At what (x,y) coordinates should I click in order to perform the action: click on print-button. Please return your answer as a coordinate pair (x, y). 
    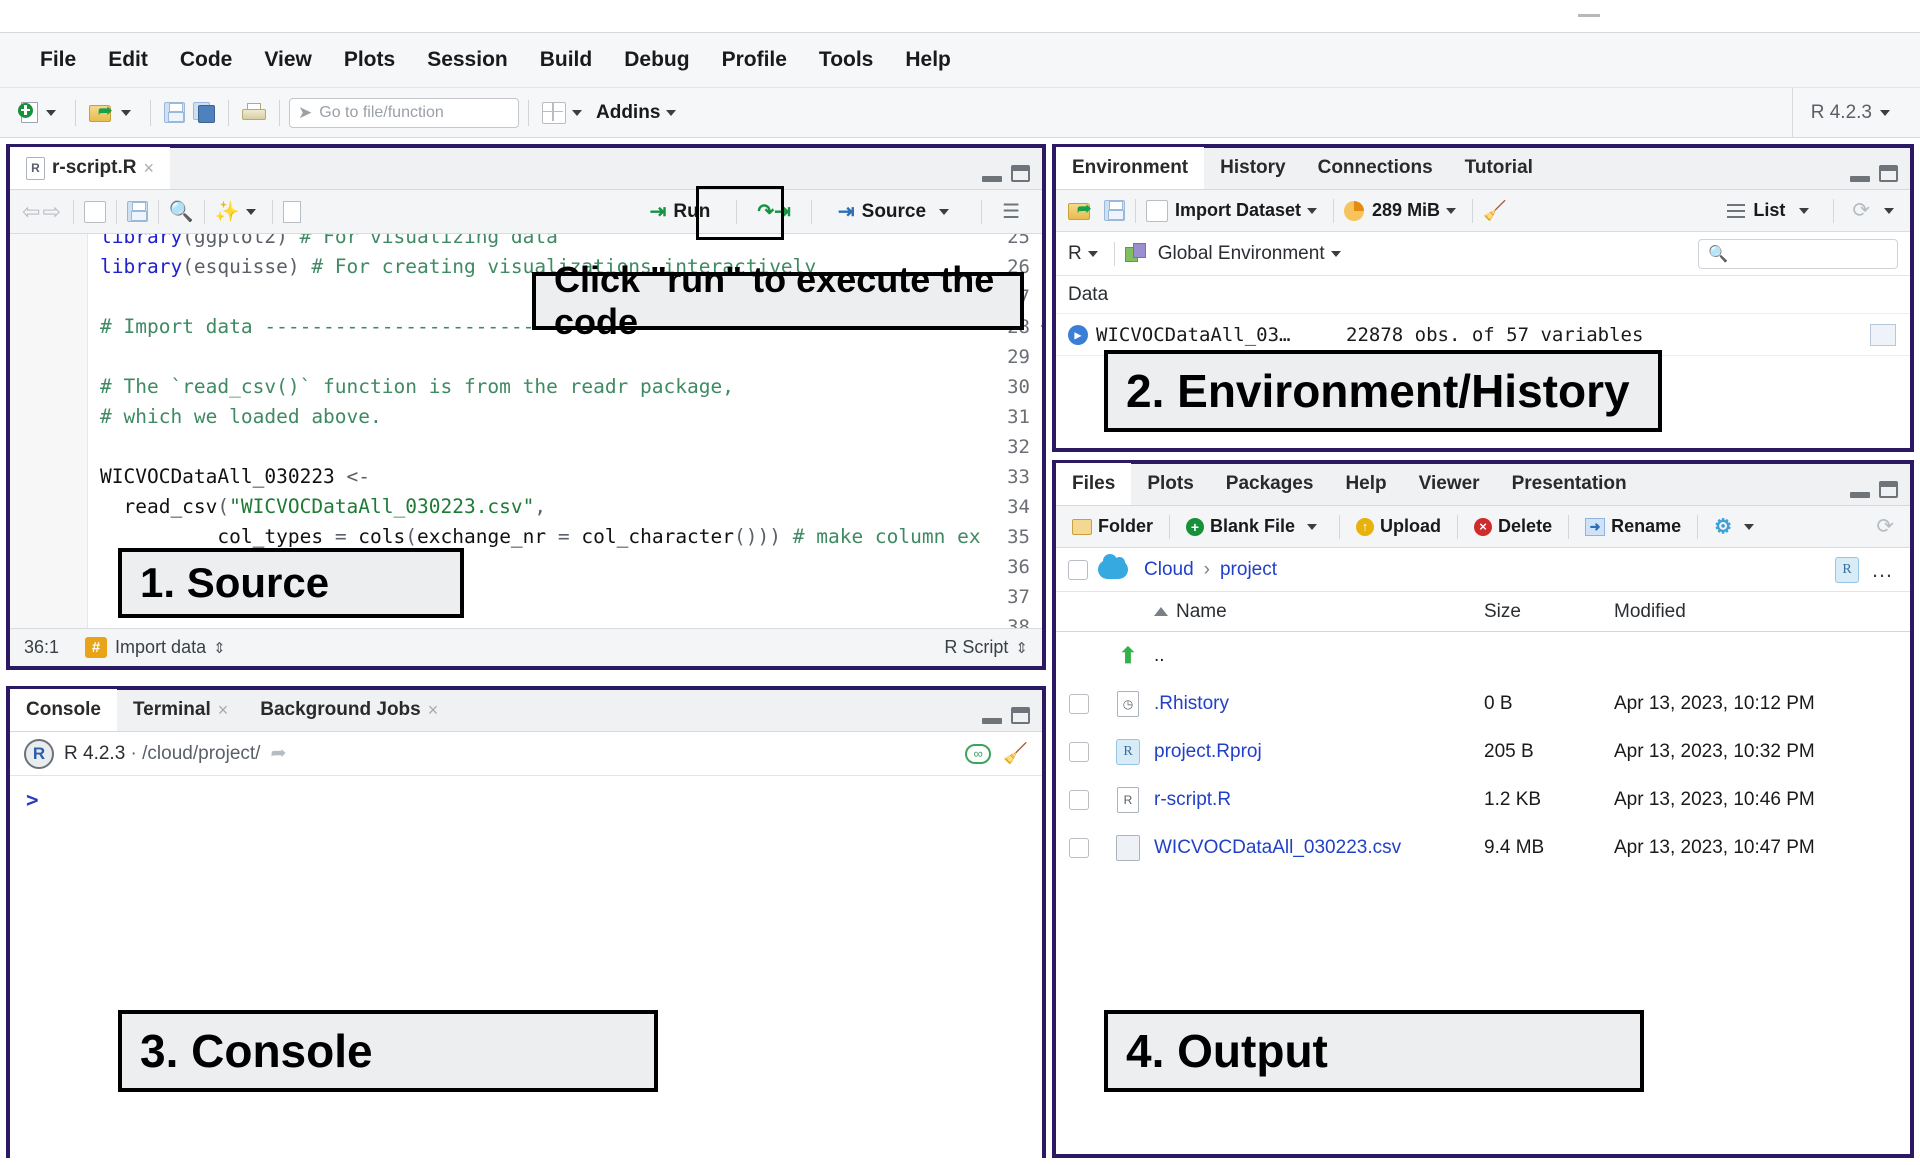
    Looking at the image, I should click on (254, 113).